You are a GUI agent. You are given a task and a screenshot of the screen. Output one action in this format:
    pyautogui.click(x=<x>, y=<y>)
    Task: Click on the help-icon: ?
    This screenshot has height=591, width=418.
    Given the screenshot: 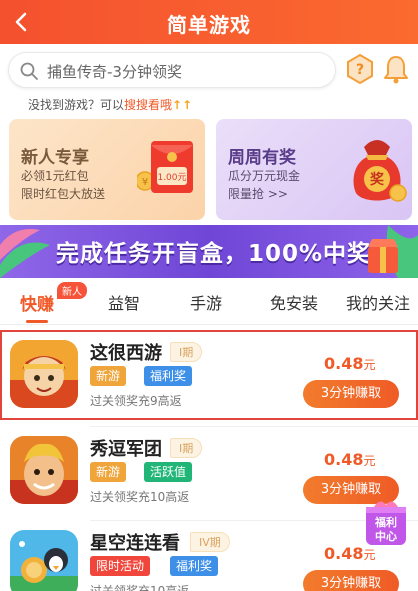 What is the action you would take?
    pyautogui.click(x=360, y=69)
    